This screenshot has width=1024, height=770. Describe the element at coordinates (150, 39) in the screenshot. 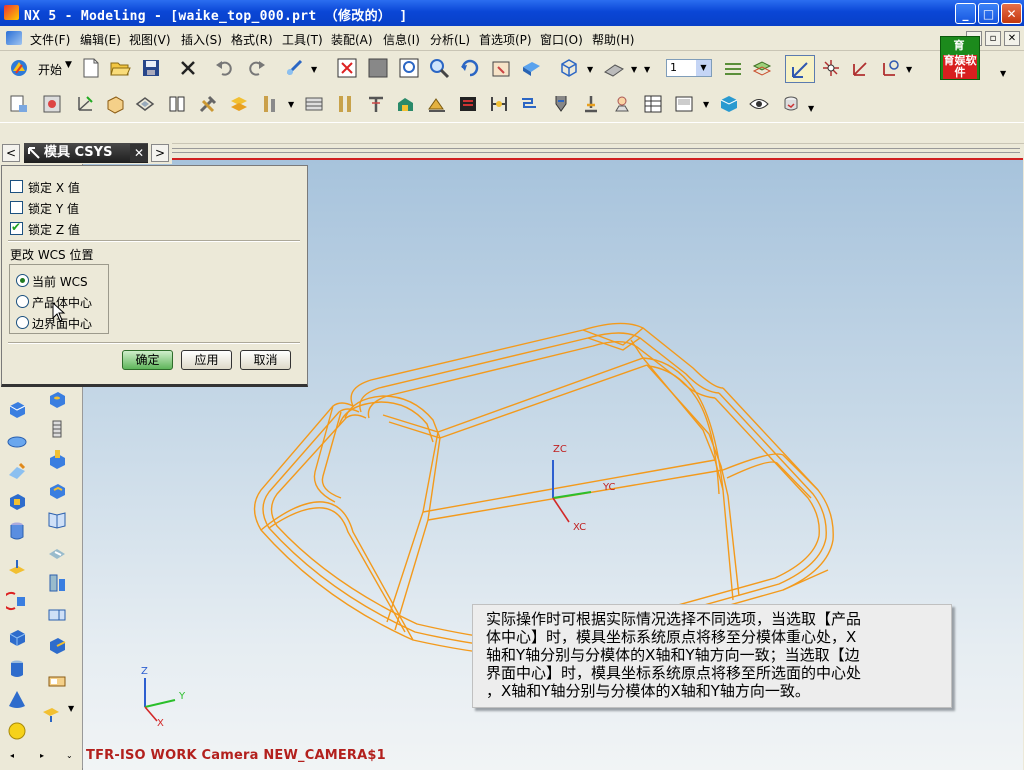

I see `menu-view: 视图(V)` at that location.